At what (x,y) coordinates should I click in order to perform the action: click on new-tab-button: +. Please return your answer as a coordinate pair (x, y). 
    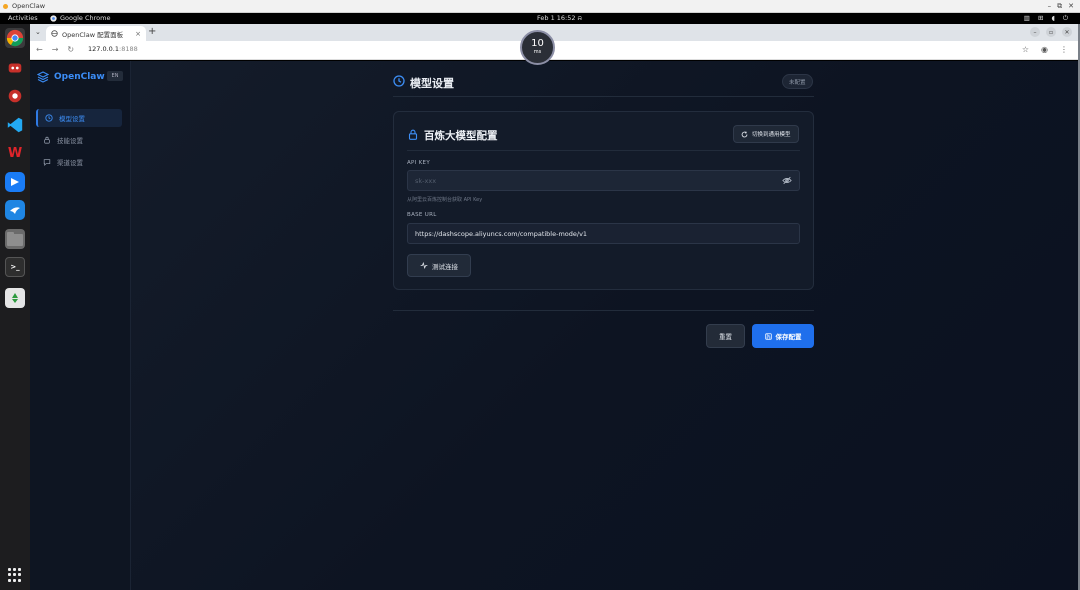
    Looking at the image, I should click on (152, 31).